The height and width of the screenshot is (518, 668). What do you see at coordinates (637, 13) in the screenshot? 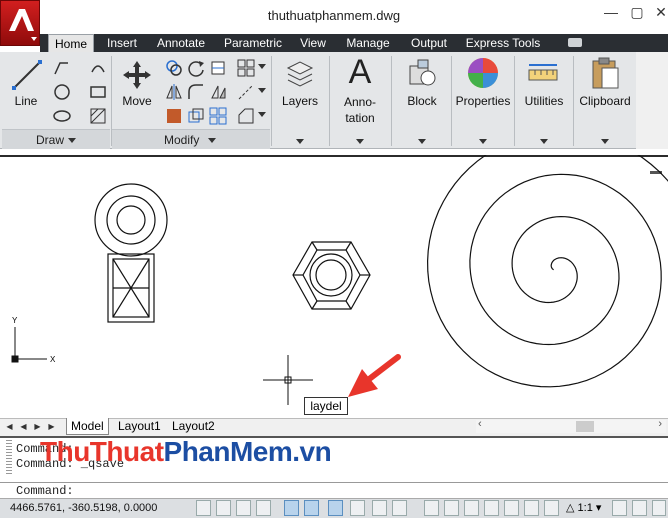
I see `maximize-button: ▢` at bounding box center [637, 13].